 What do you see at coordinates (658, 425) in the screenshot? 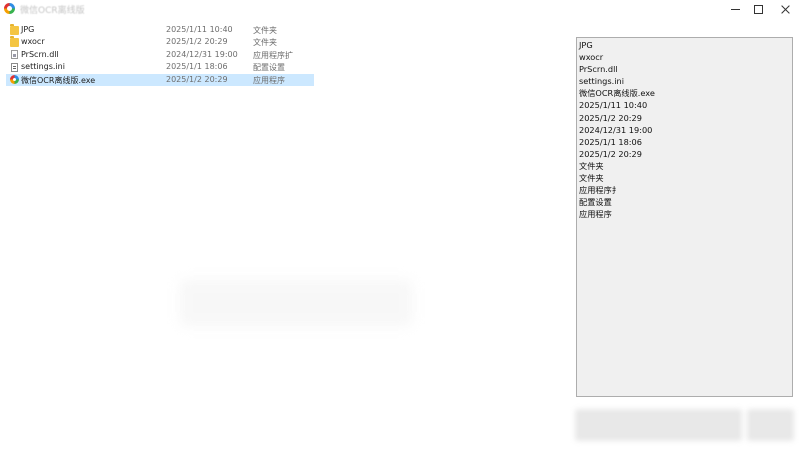
I see `primary-action-button` at bounding box center [658, 425].